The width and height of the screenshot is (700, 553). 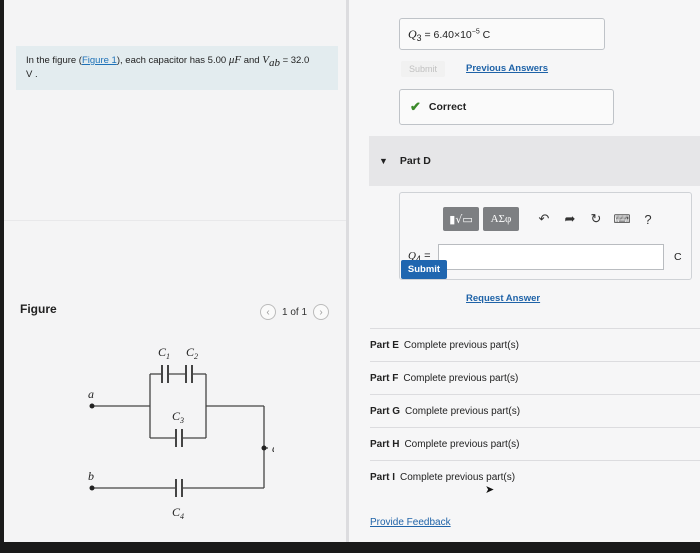 I want to click on part-d-title: Part D, so click(x=415, y=161).